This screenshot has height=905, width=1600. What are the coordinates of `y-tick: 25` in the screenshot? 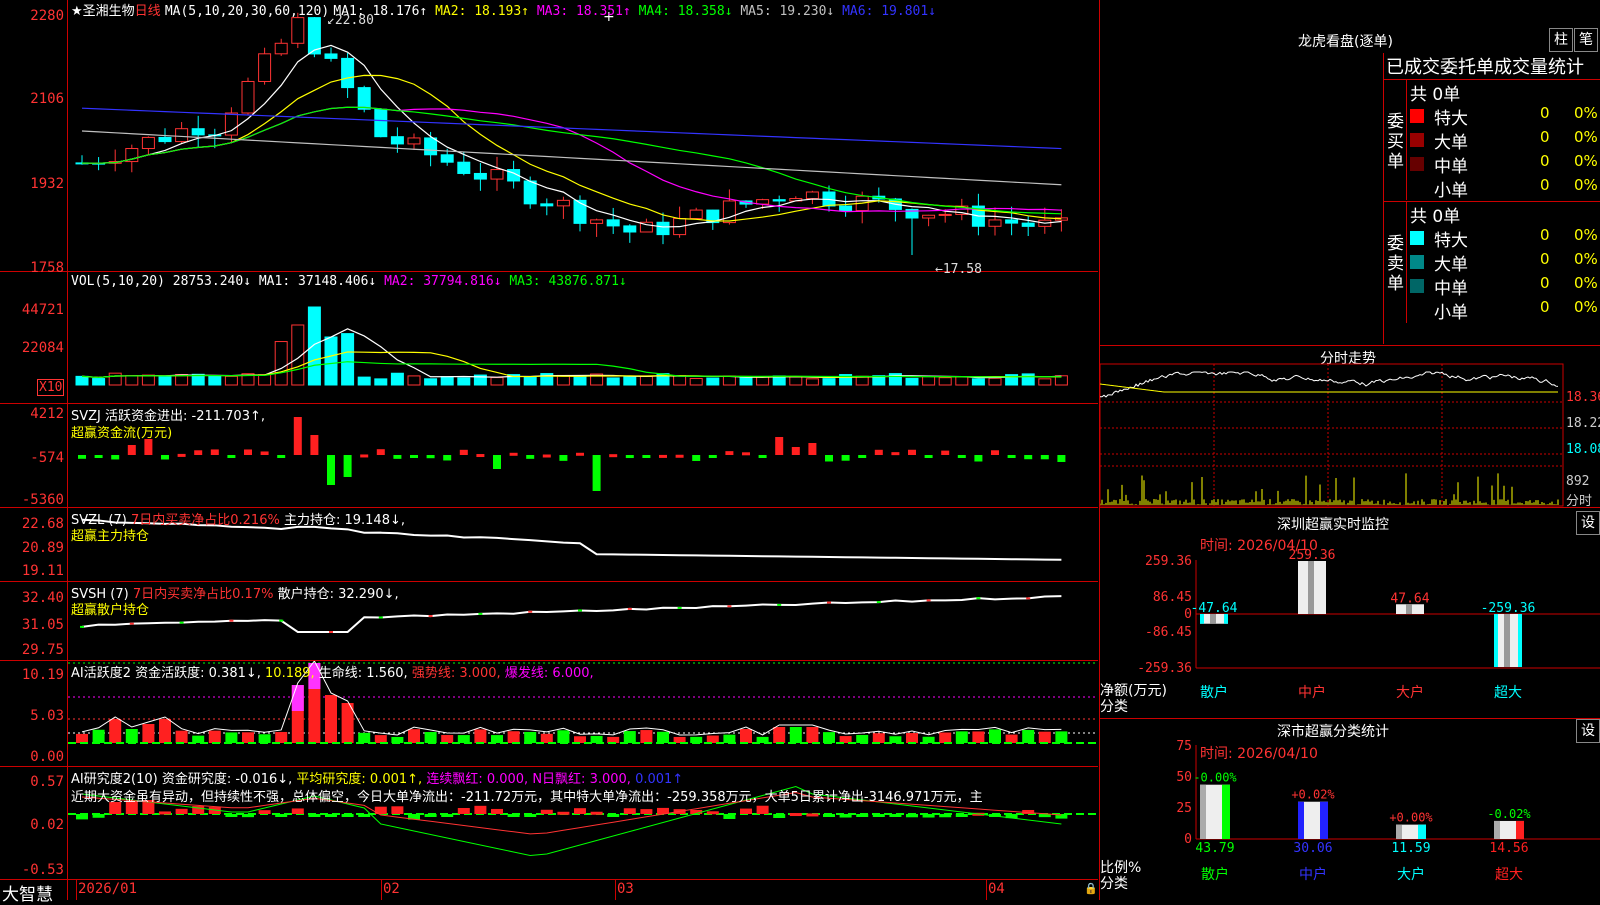 It's located at (1184, 808).